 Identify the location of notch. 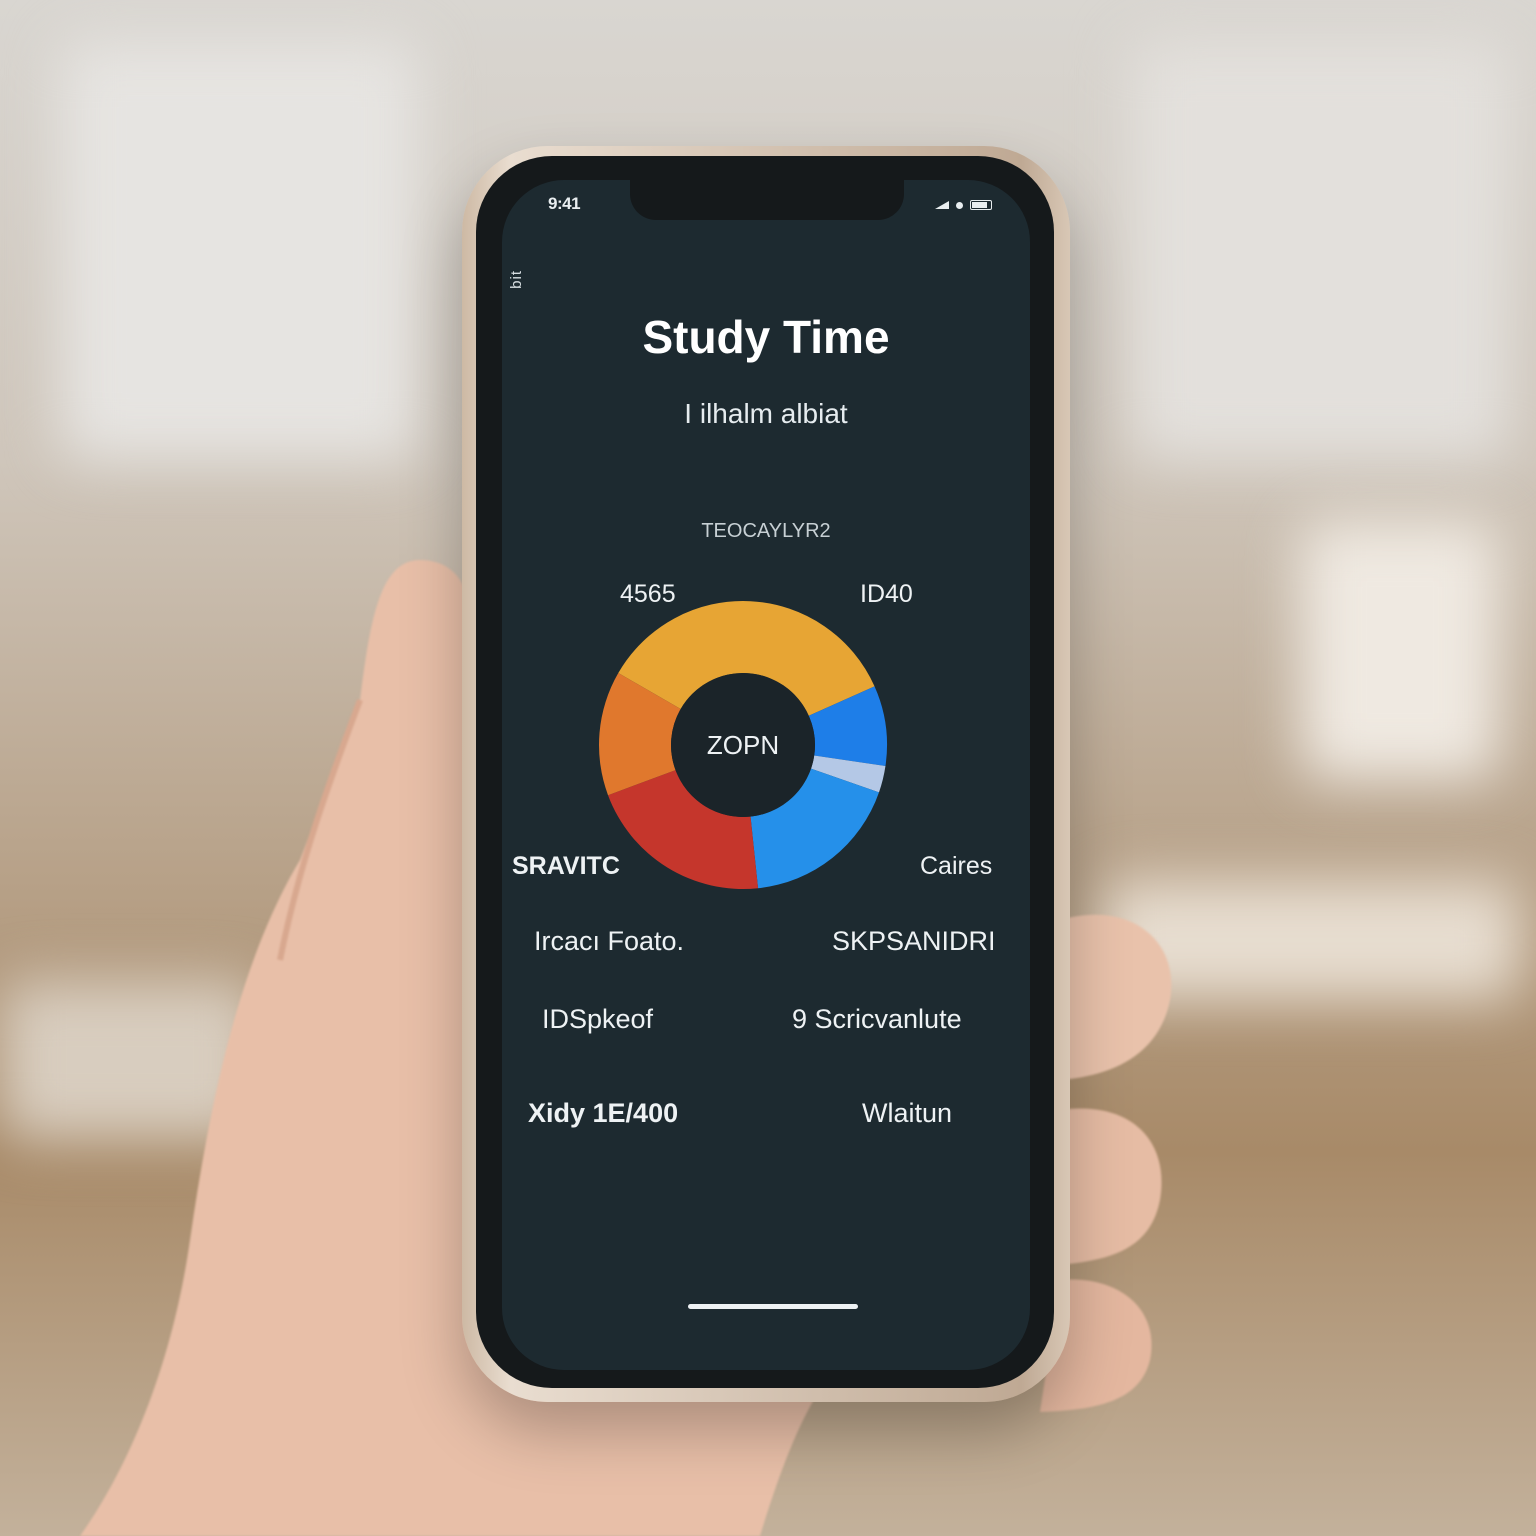
(767, 200).